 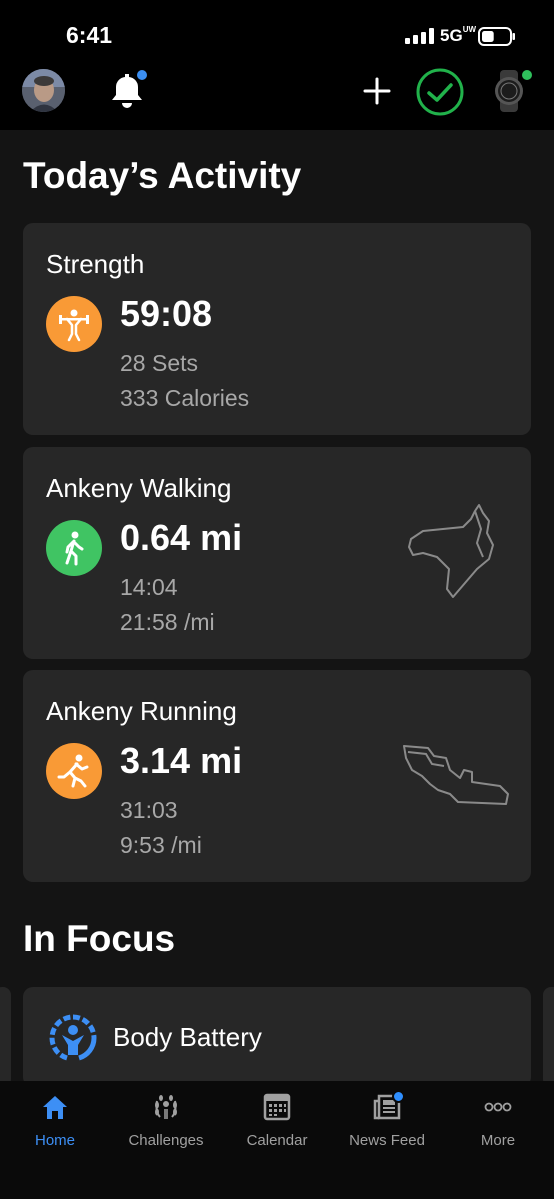 What do you see at coordinates (513, 91) in the screenshot?
I see `smartwatch-icon` at bounding box center [513, 91].